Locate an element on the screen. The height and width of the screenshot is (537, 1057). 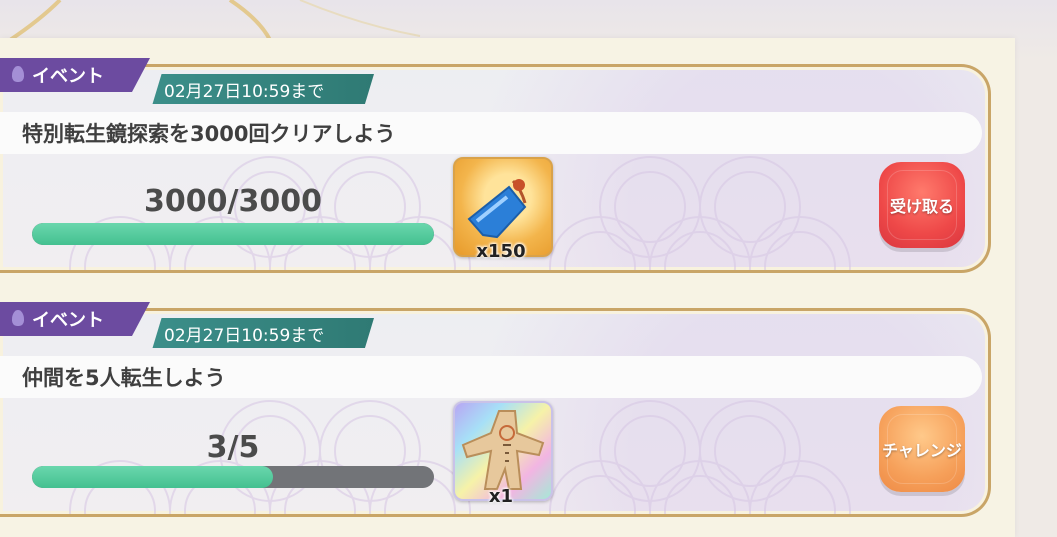
reward-quantity: x1 is located at coordinates (501, 496).